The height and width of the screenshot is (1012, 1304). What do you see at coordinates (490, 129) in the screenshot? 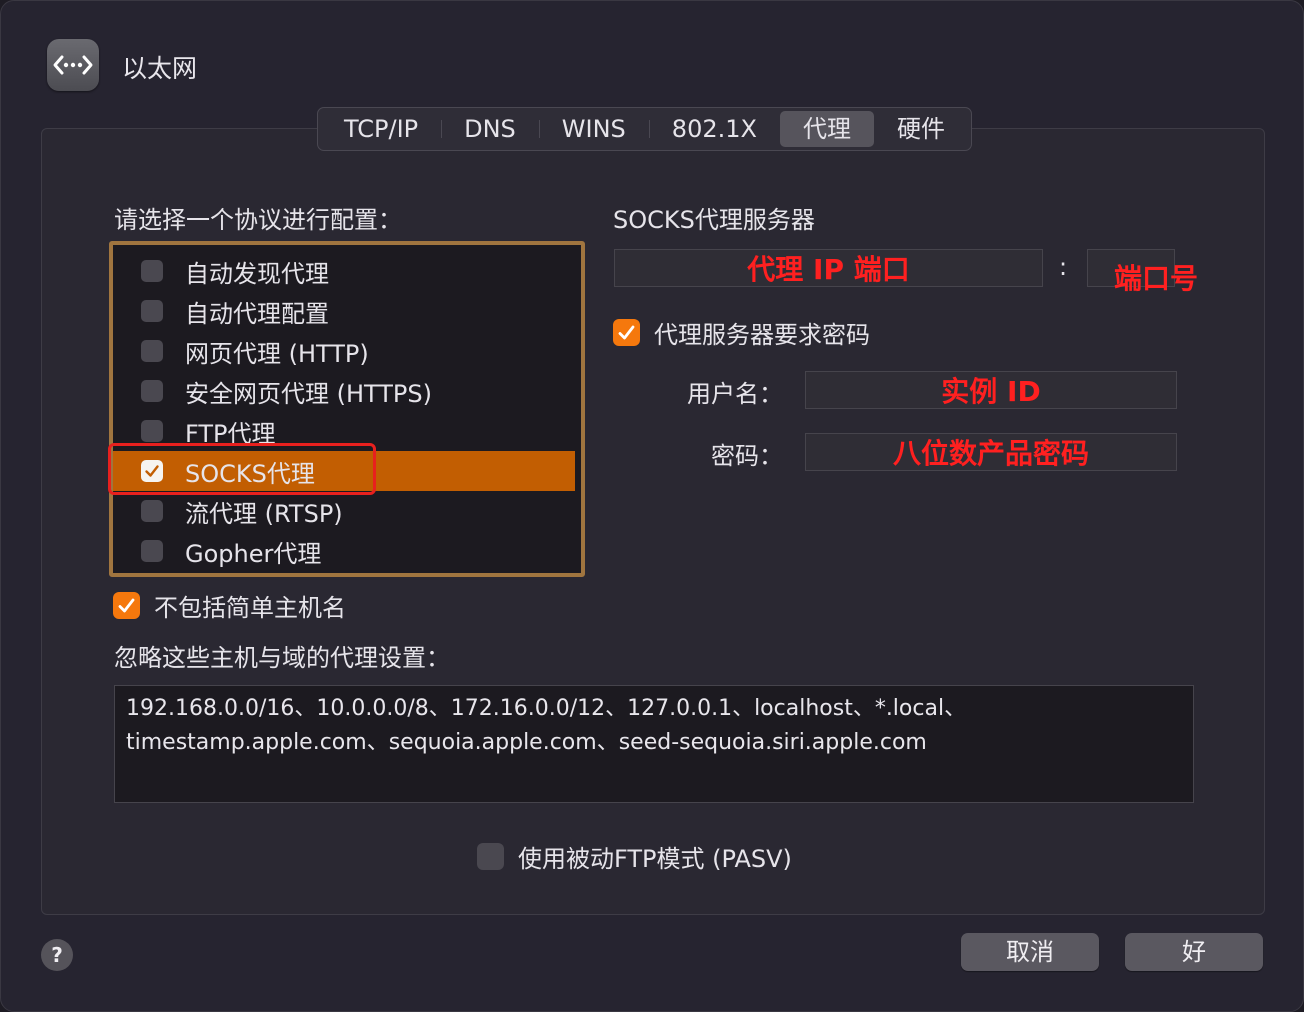
I see `tab-dns: DNS` at bounding box center [490, 129].